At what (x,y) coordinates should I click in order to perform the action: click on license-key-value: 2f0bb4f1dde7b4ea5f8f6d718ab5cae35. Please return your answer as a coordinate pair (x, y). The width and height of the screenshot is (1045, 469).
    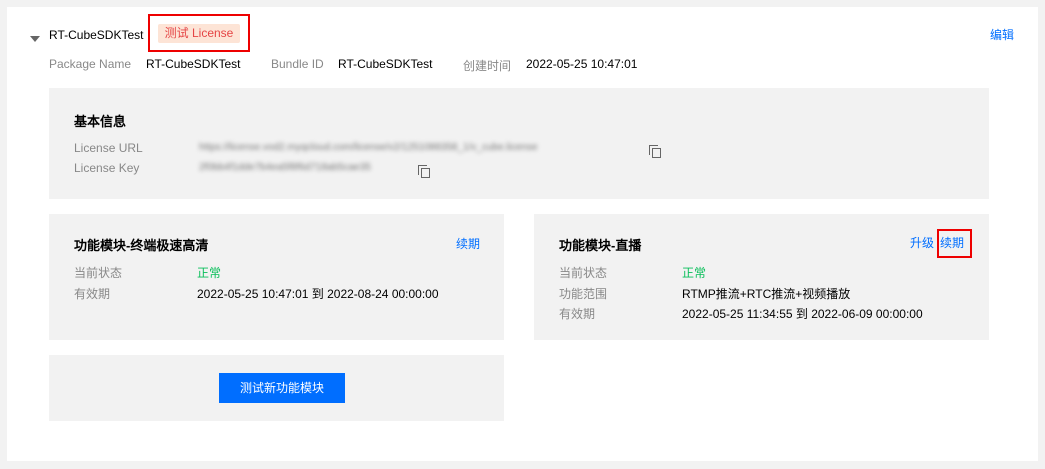
    Looking at the image, I should click on (285, 167).